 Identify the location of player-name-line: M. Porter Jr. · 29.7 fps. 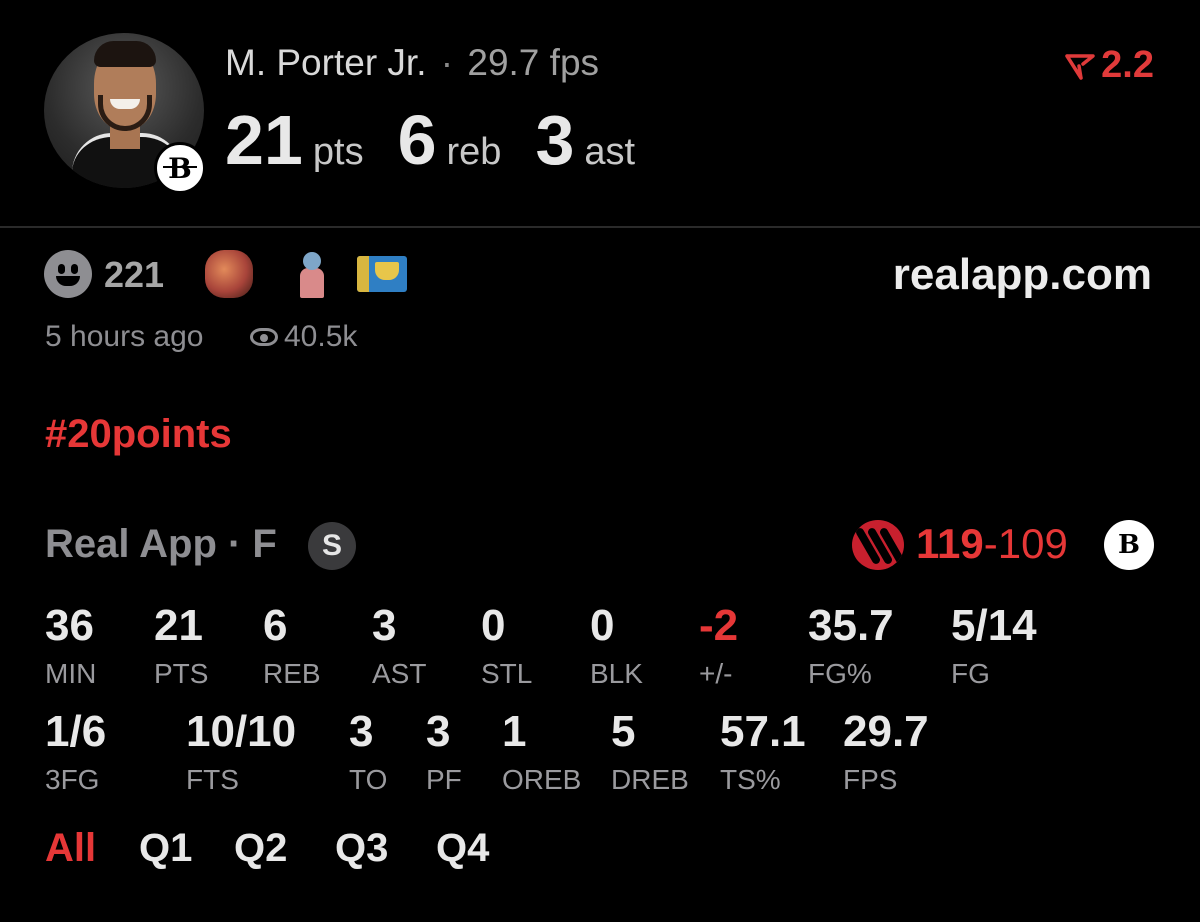
(412, 63).